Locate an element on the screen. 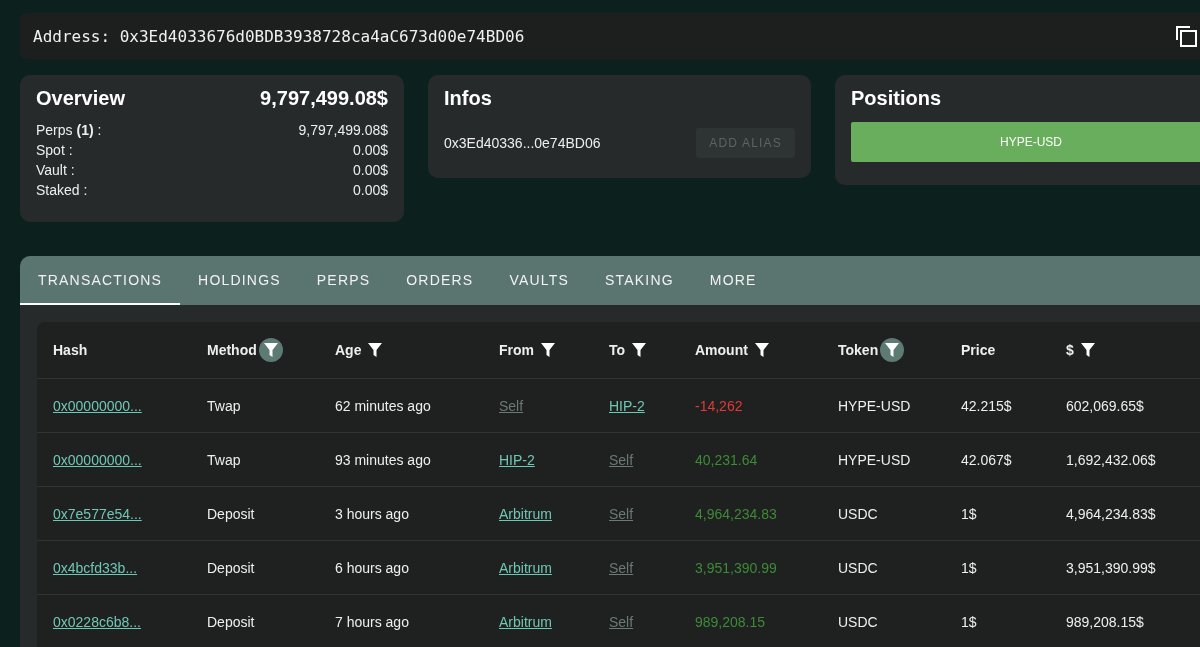  overview-total: 9,797,499.08$ is located at coordinates (324, 98).